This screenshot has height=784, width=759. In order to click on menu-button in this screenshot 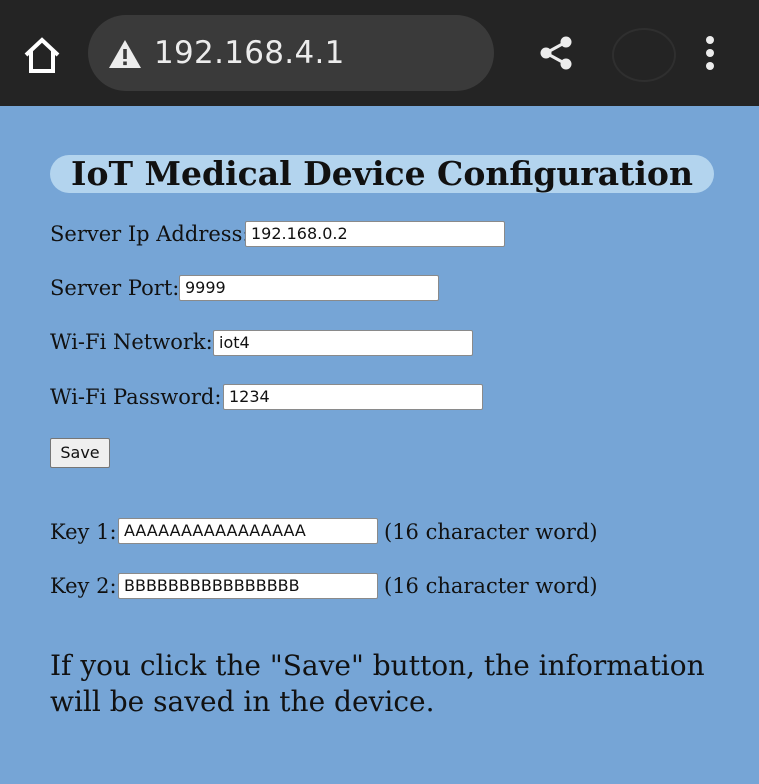, I will do `click(710, 54)`.